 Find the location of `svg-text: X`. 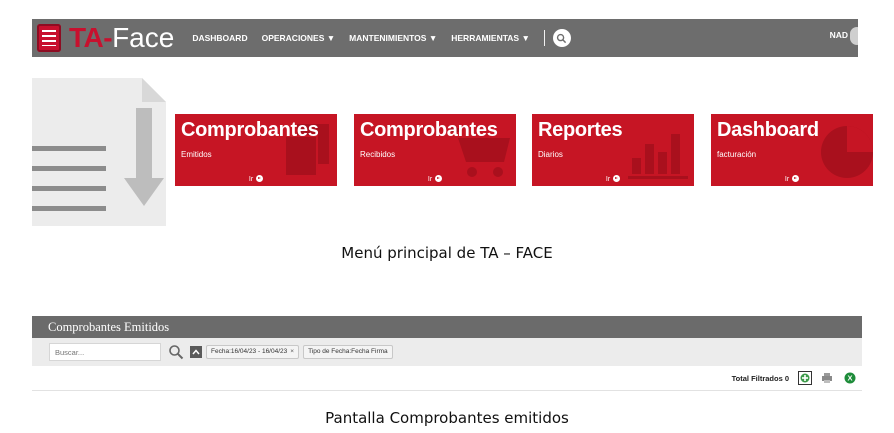

svg-text: X is located at coordinates (849, 378).